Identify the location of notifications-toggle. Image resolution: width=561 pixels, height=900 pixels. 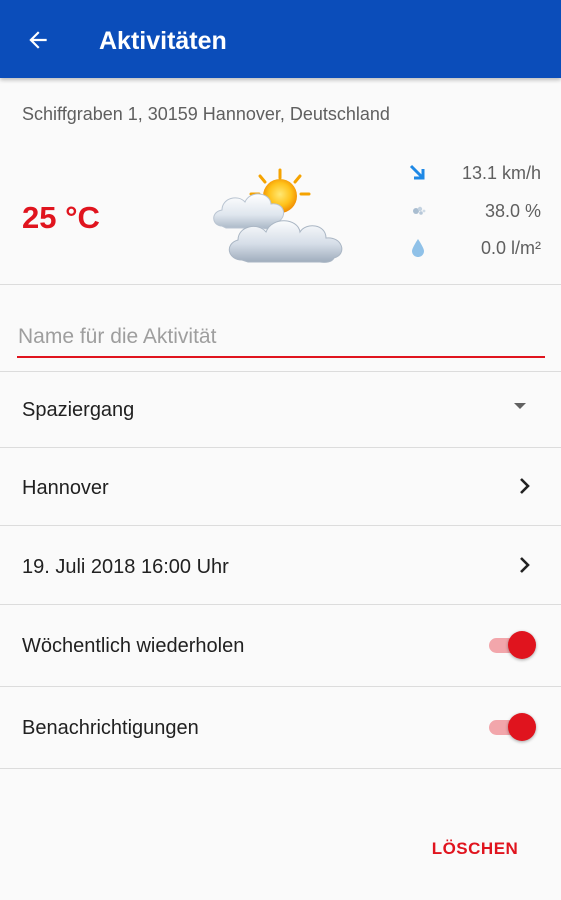
(513, 727).